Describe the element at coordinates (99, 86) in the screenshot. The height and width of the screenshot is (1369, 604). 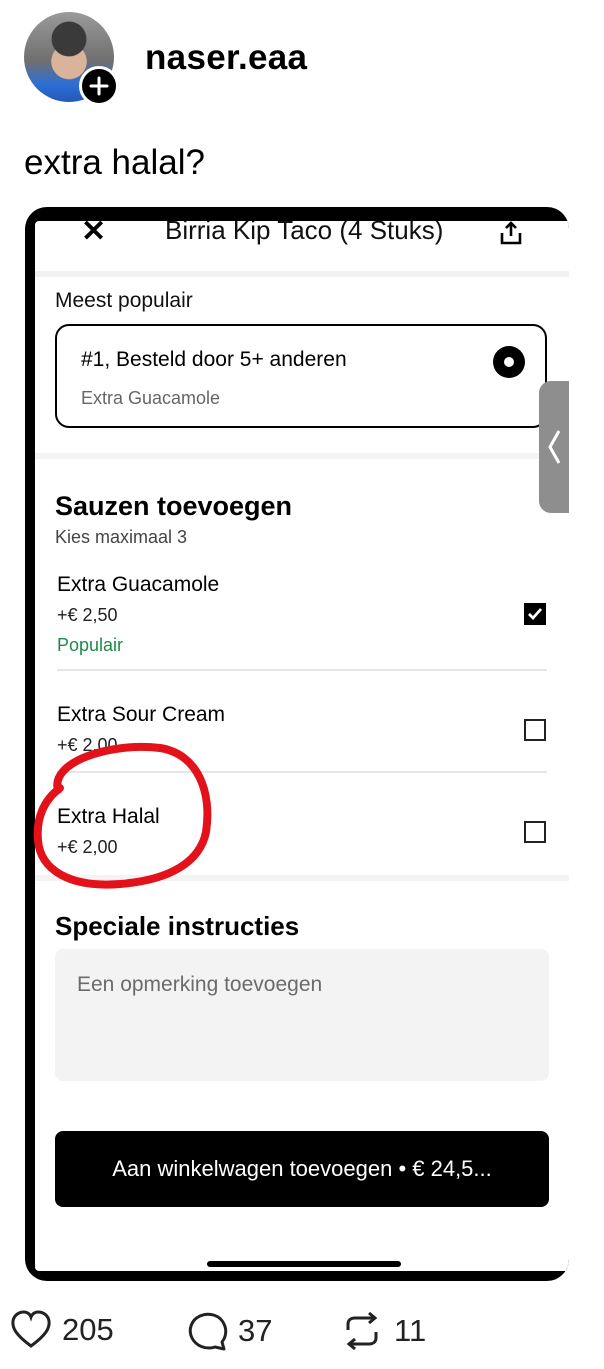
I see `follow-plus-icon` at that location.